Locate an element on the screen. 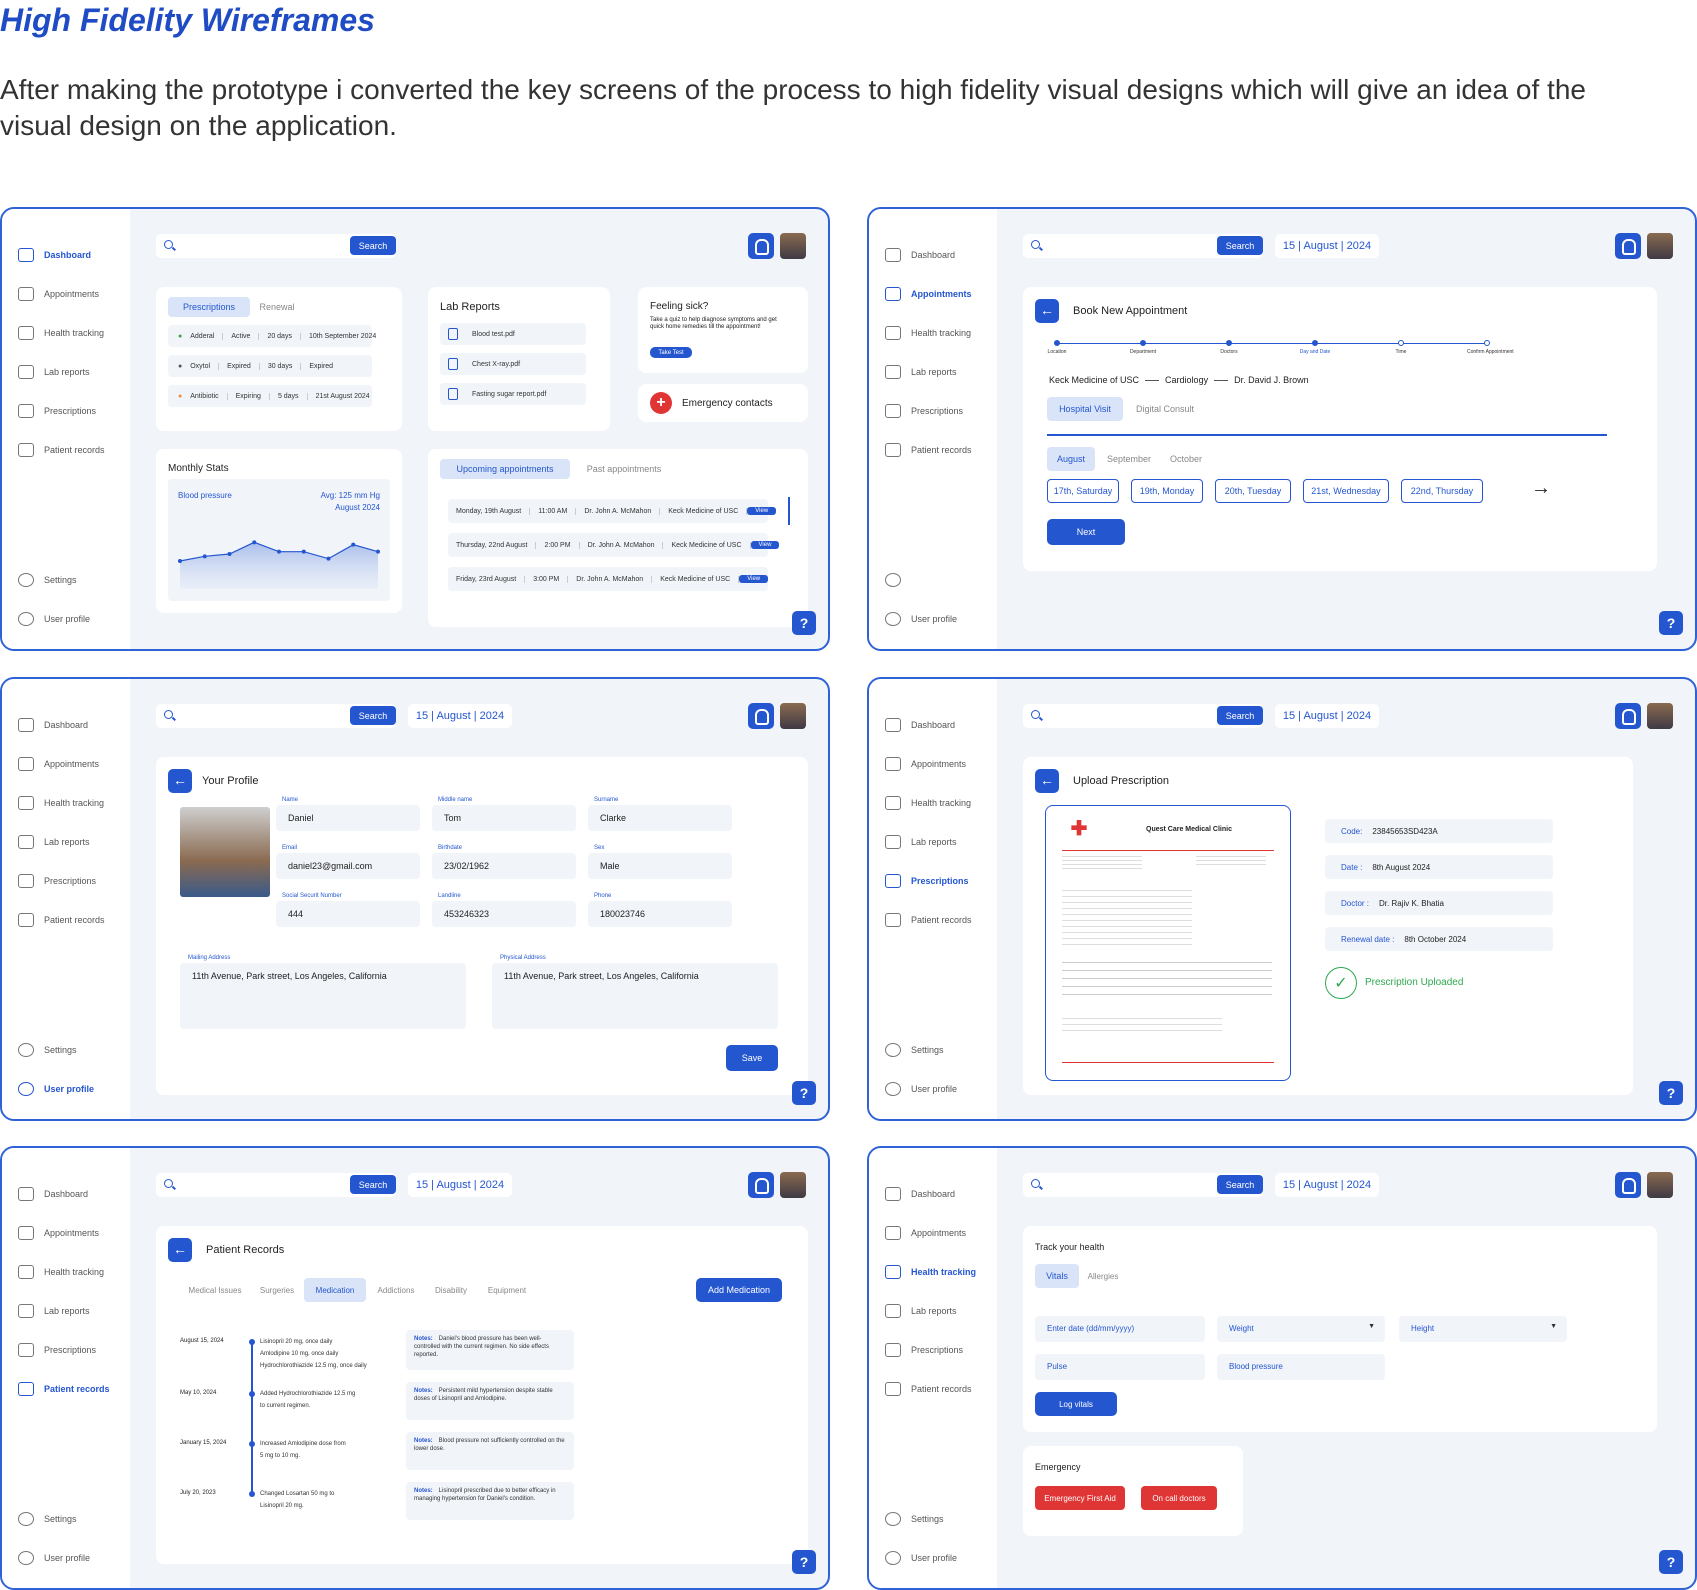 The height and width of the screenshot is (1590, 1697). on-call-doctors-button: On call doctors is located at coordinates (1179, 1498).